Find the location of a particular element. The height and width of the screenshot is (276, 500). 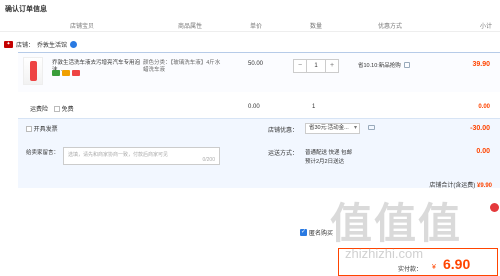

shop-total-label: 店铺合计(含运费) is located at coordinates (452, 186).